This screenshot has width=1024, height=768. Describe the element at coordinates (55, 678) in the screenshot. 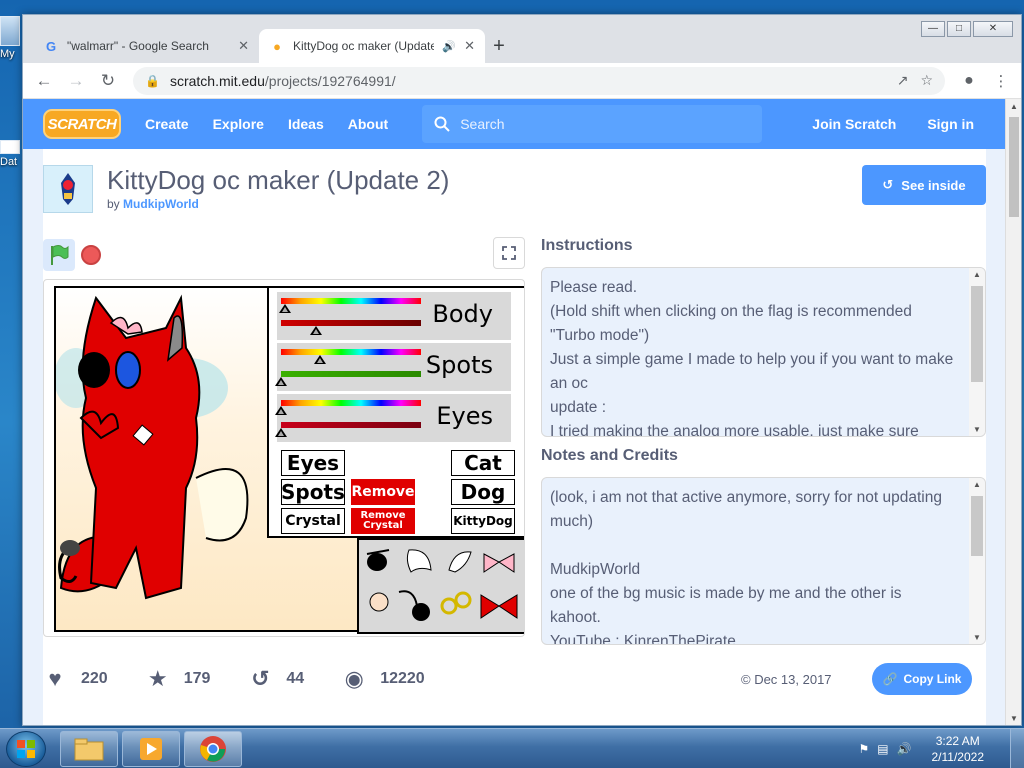

I see `heart-icon: ♥` at that location.